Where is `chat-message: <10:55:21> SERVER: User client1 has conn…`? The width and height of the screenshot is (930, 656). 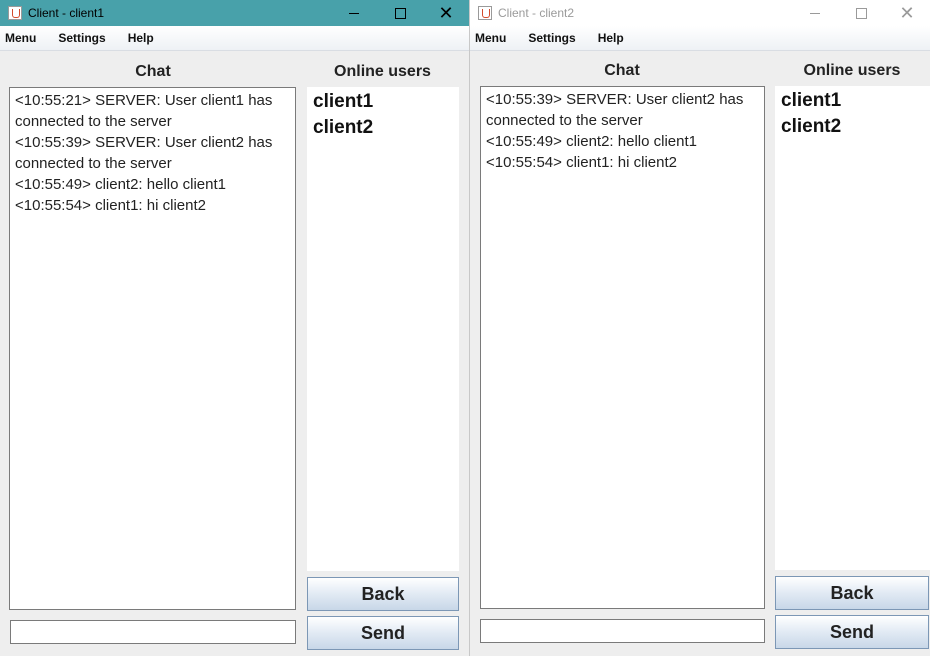 chat-message: <10:55:21> SERVER: User client1 has conn… is located at coordinates (144, 111).